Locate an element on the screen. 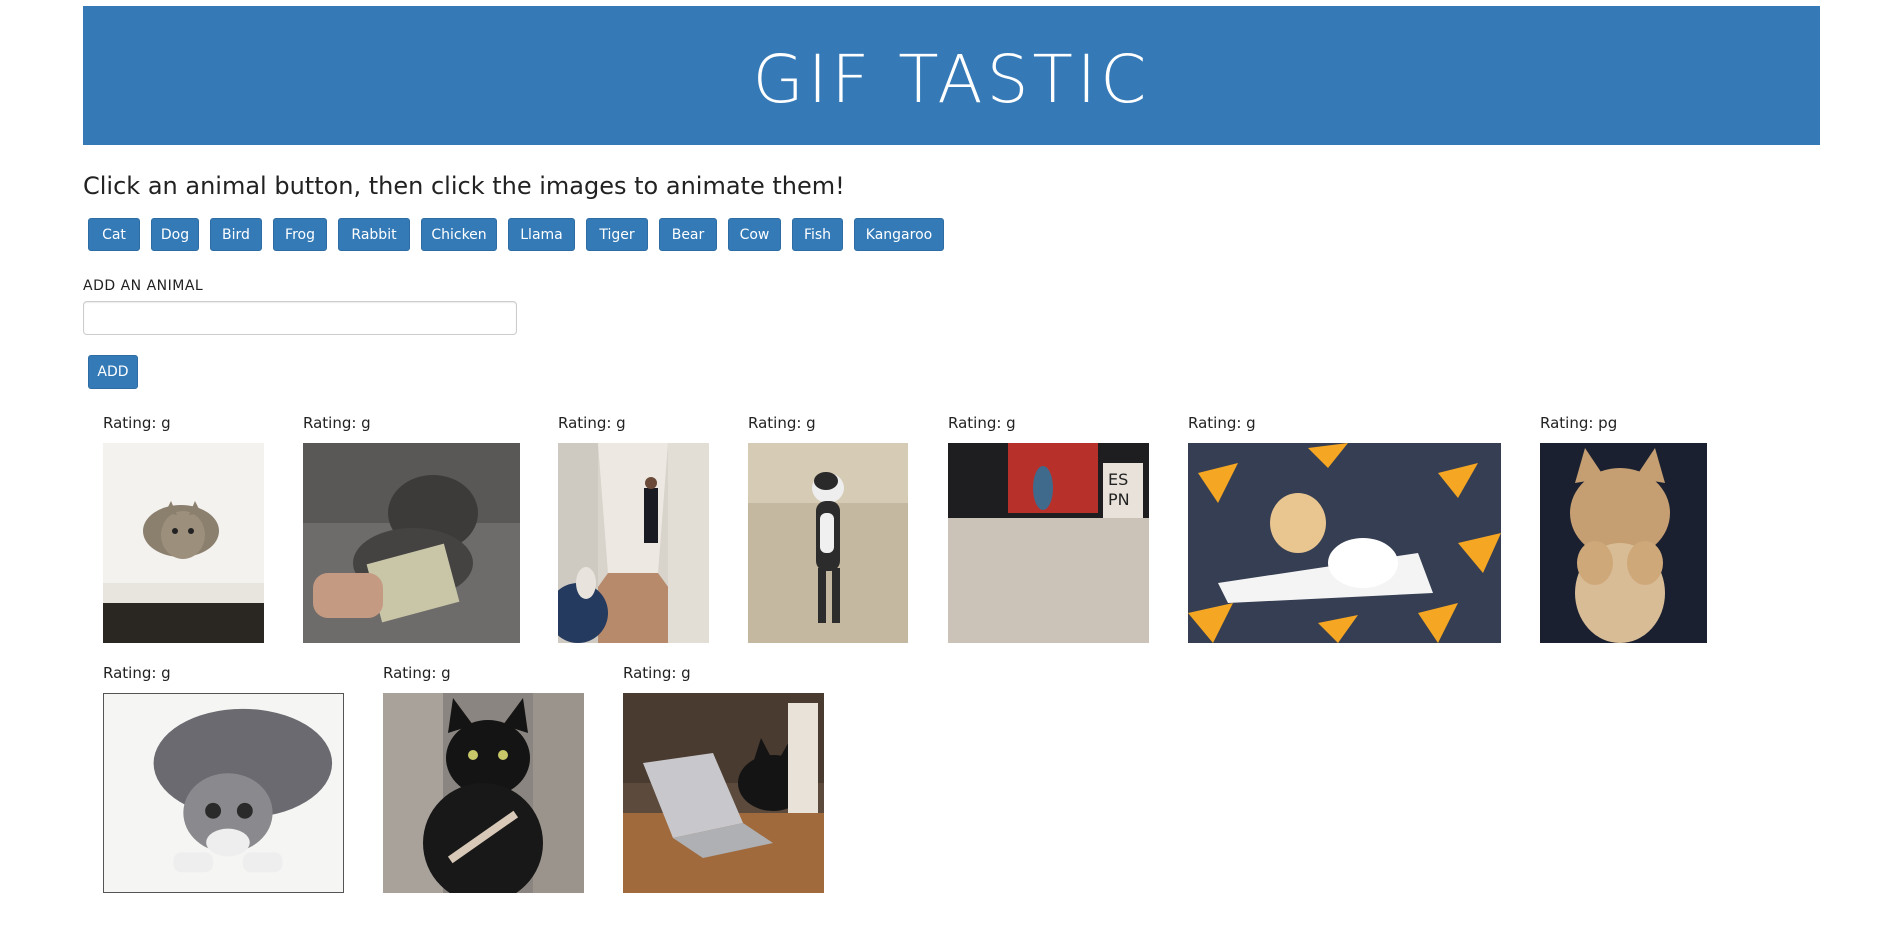  add-animal-label: ADD AN ANIMAL is located at coordinates (143, 286).